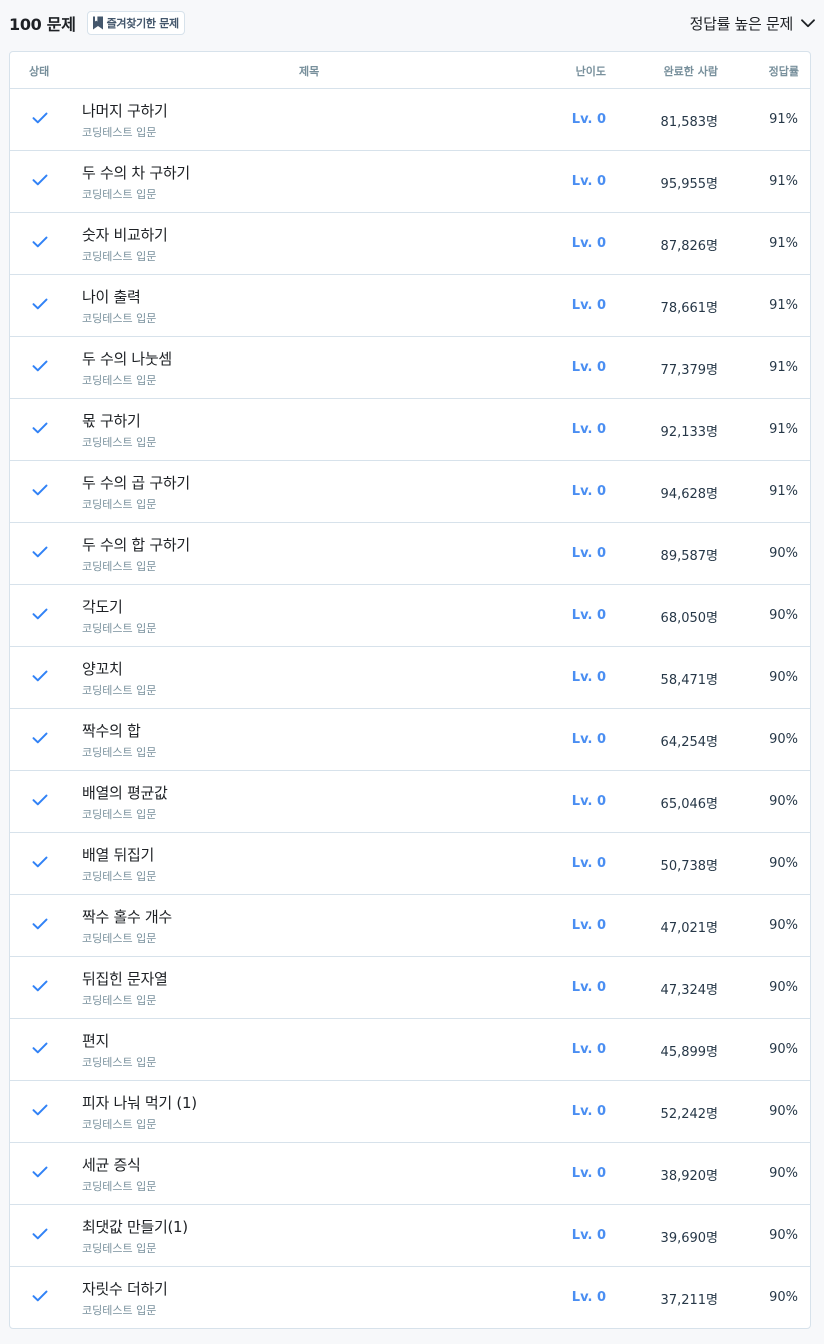 The height and width of the screenshot is (1344, 824). Describe the element at coordinates (412, 23) in the screenshot. I see `list-header: 100 문제 즐겨찾기한 문제 정답률 높은 문제` at that location.